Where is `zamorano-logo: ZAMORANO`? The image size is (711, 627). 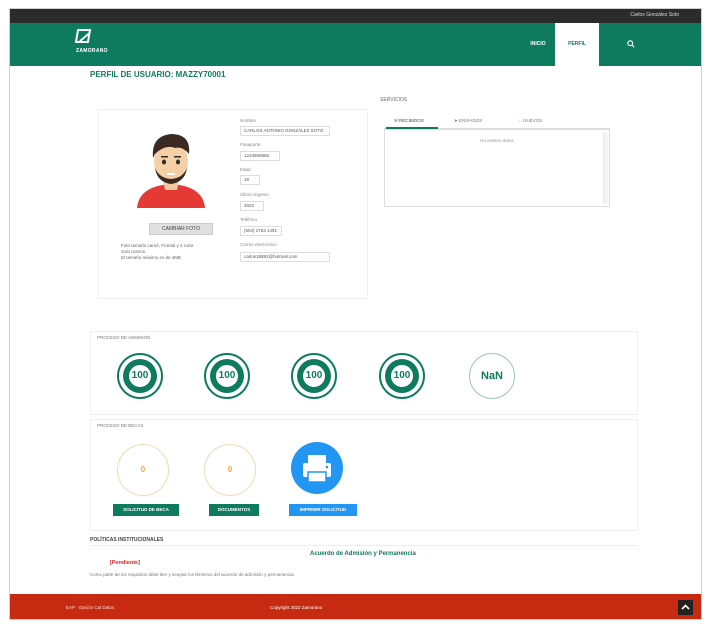 zamorano-logo: ZAMORANO is located at coordinates (97, 44).